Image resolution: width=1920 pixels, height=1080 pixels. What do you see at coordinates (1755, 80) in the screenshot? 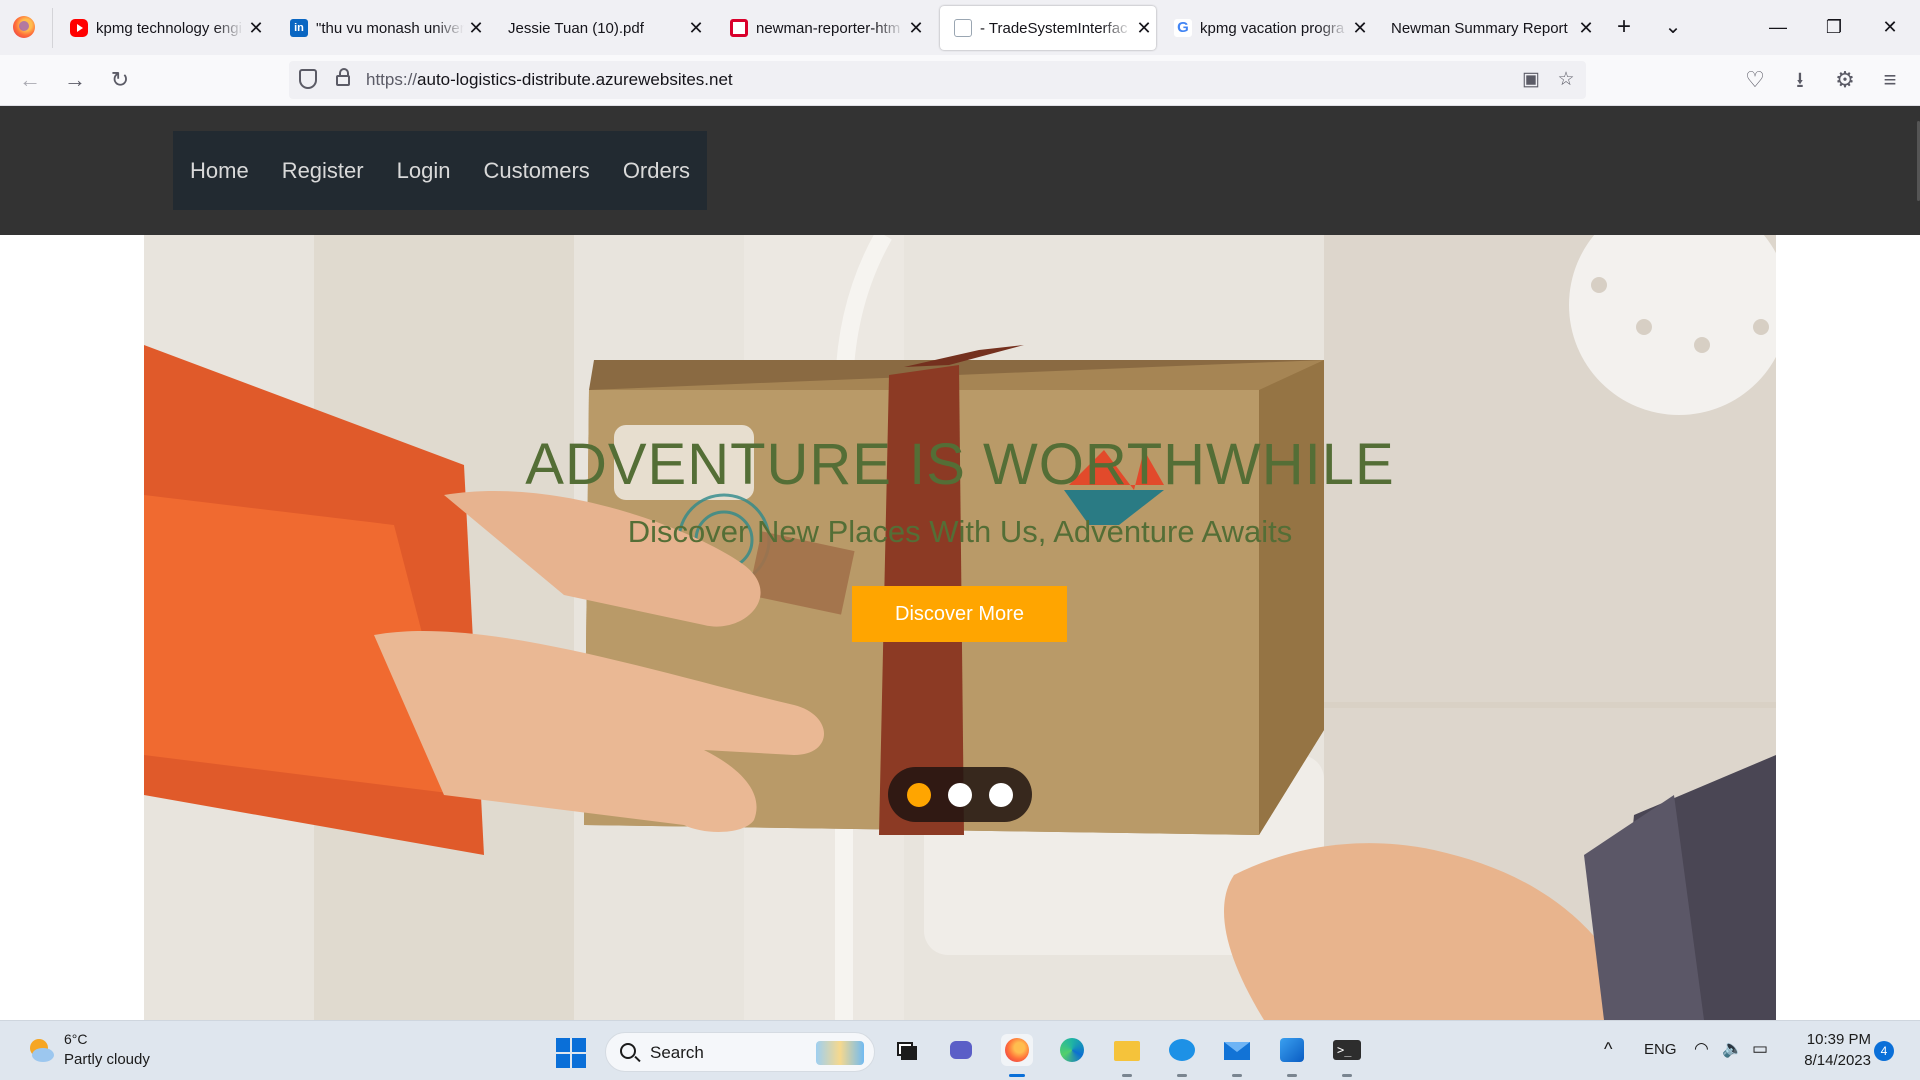
I see `pocket-icon: ♡` at bounding box center [1755, 80].